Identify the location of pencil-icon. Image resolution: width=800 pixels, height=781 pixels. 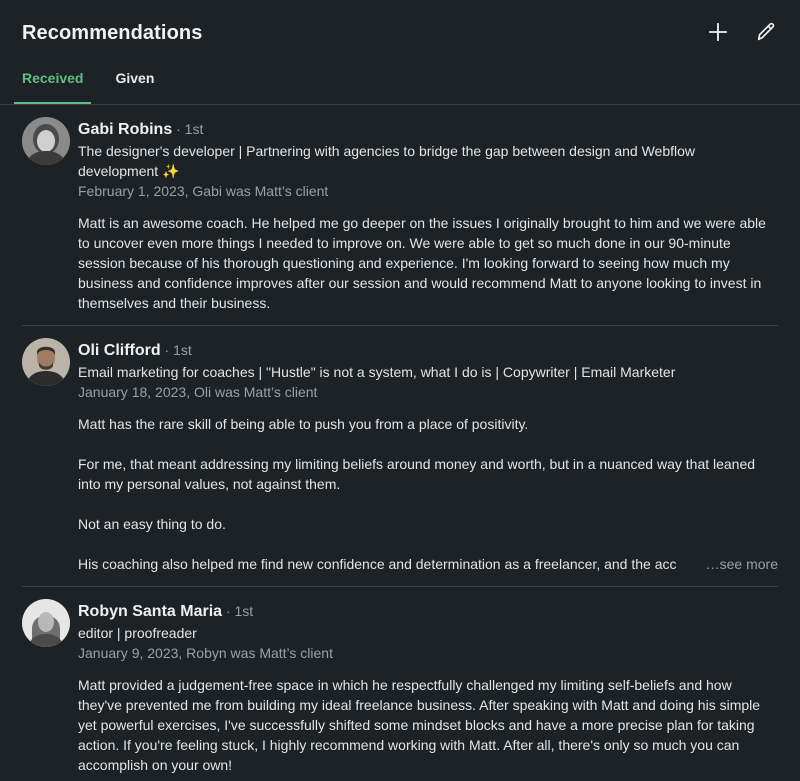
(766, 31).